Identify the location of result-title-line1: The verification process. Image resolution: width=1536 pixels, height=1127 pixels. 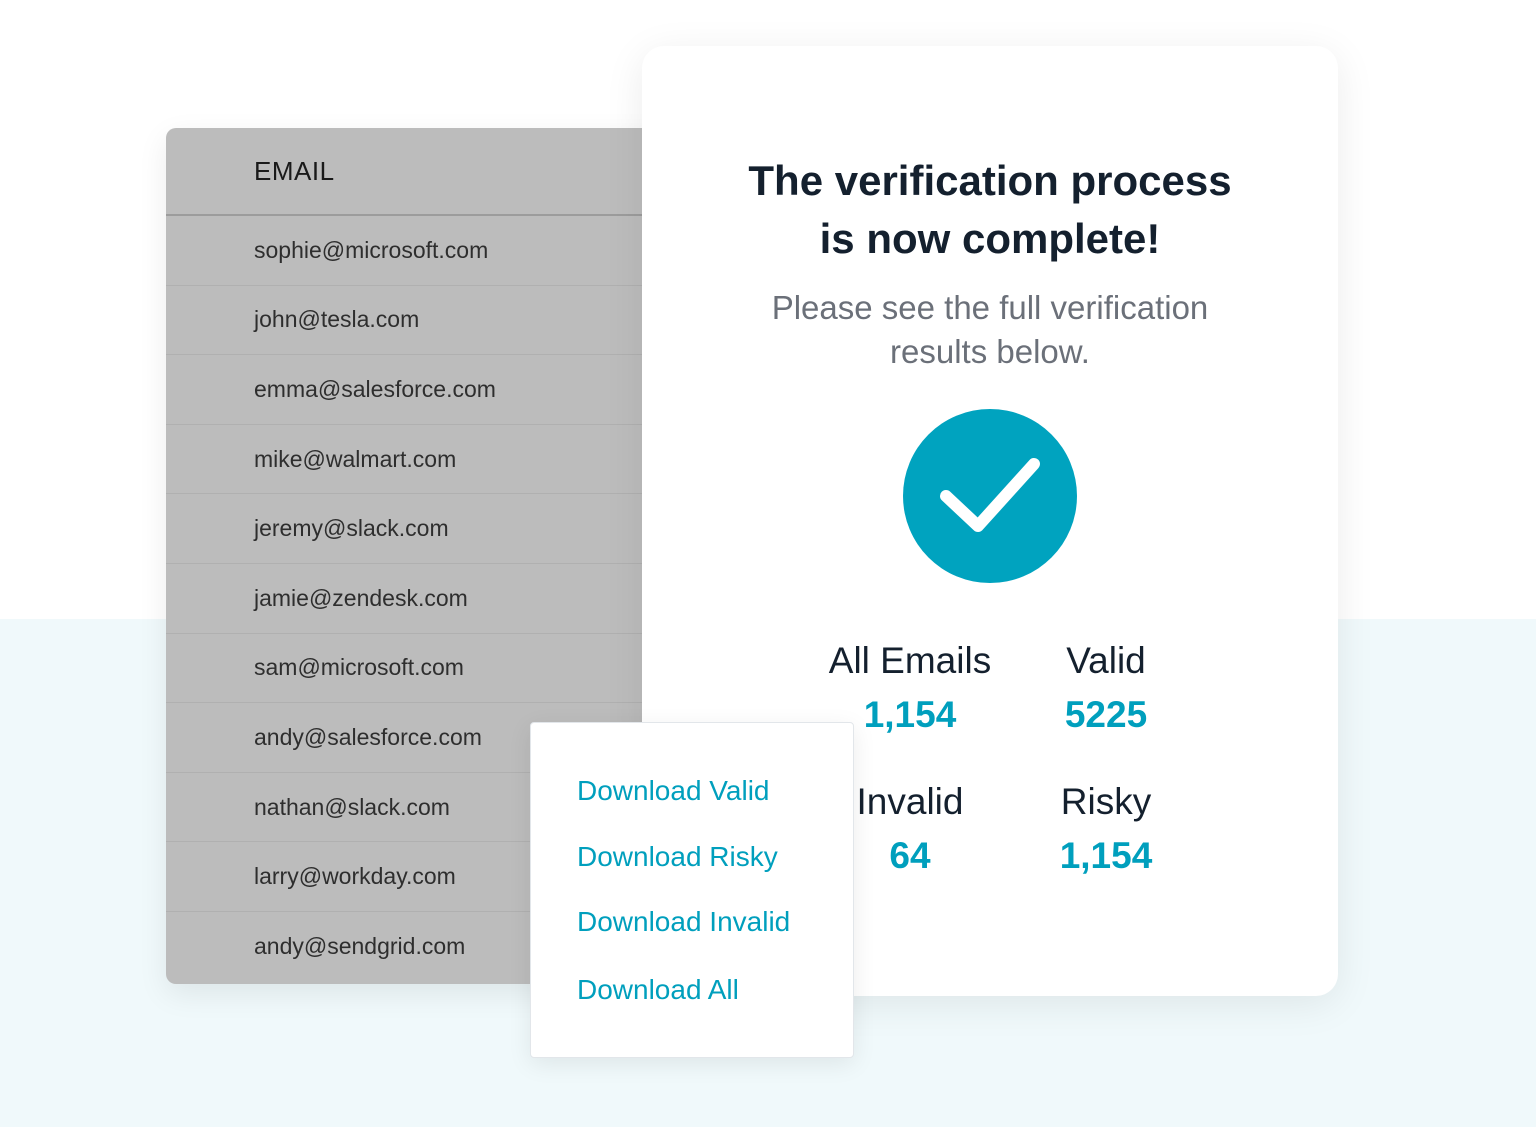
(990, 180).